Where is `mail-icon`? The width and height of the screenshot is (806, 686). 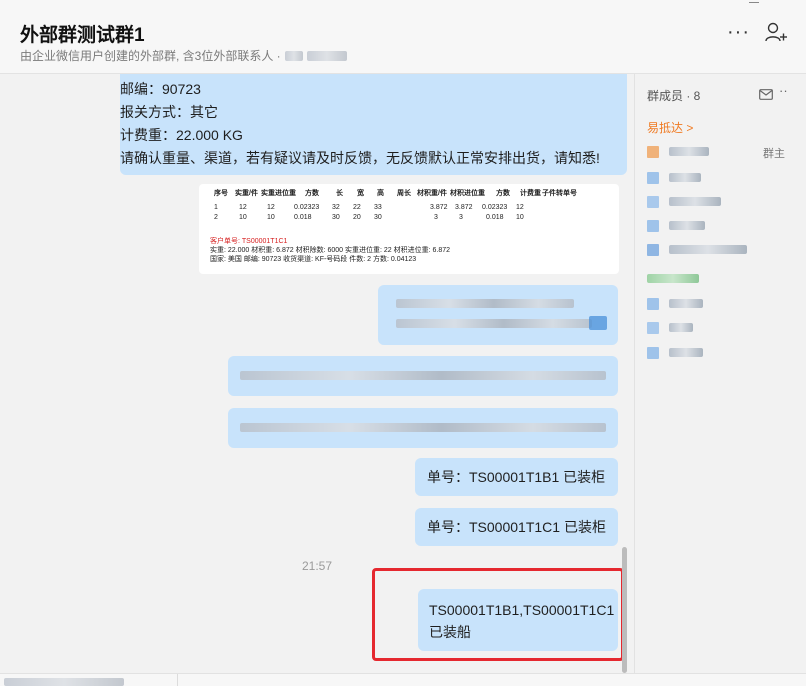
mail-icon is located at coordinates (766, 93).